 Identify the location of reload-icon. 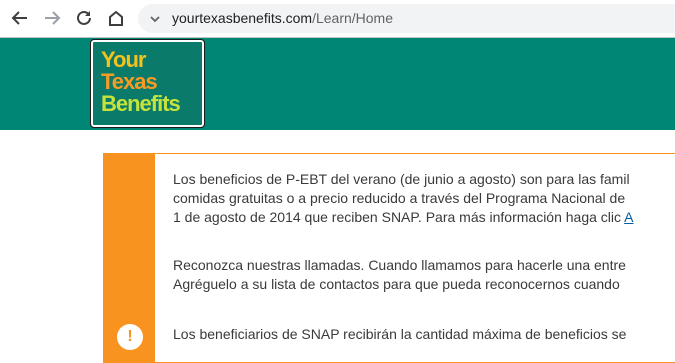
(84, 18).